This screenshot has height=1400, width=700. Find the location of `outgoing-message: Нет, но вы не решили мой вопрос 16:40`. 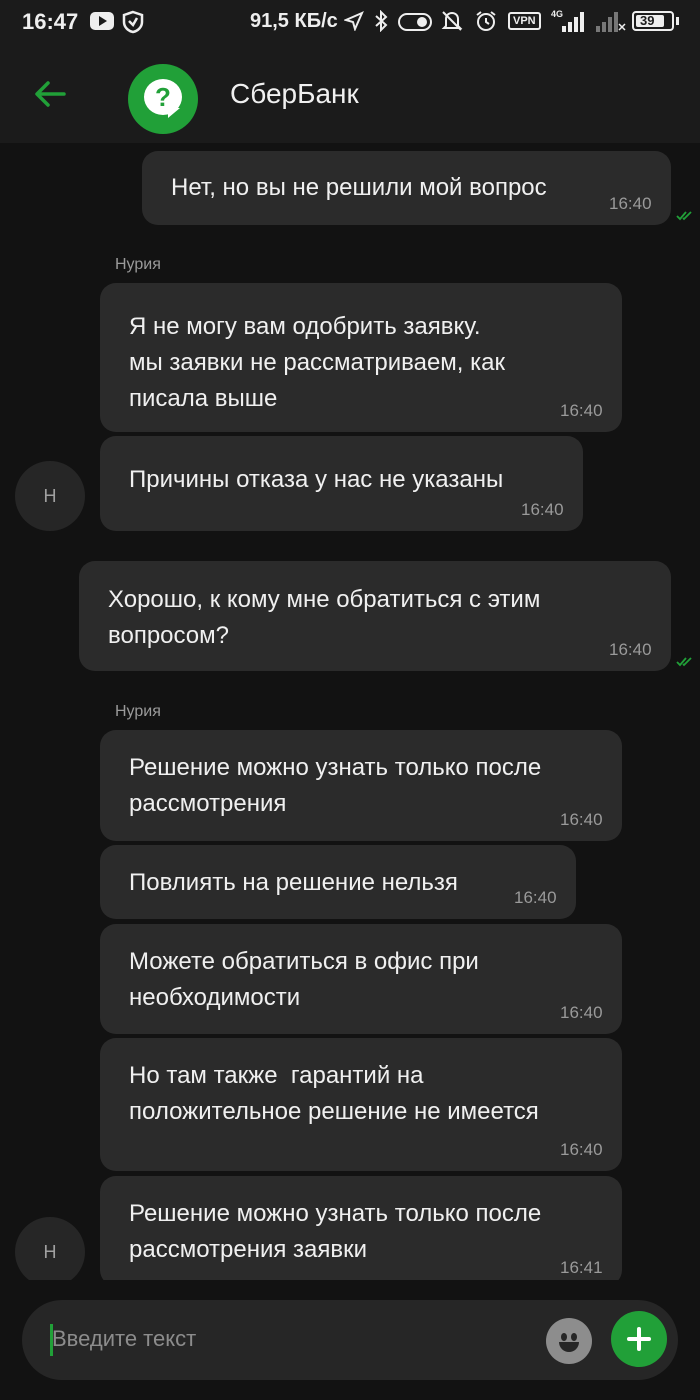

outgoing-message: Нет, но вы не решили мой вопрос 16:40 is located at coordinates (406, 188).